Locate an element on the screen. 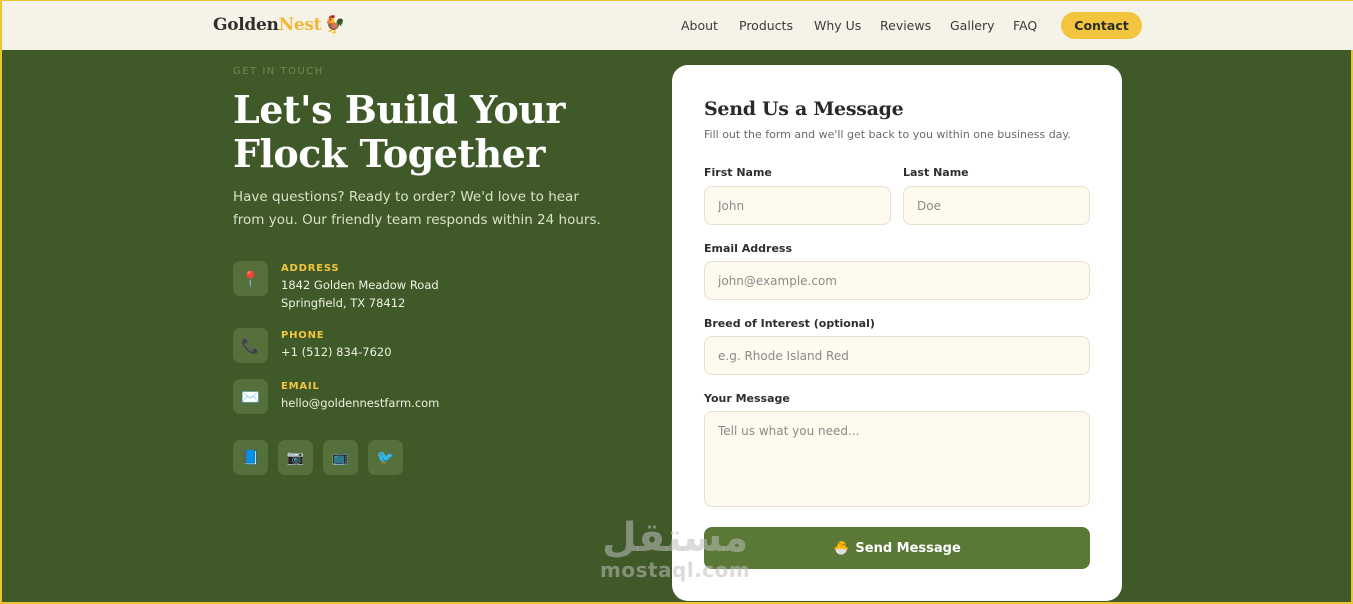  watermark: مستقل mostaql.com is located at coordinates (675, 550).